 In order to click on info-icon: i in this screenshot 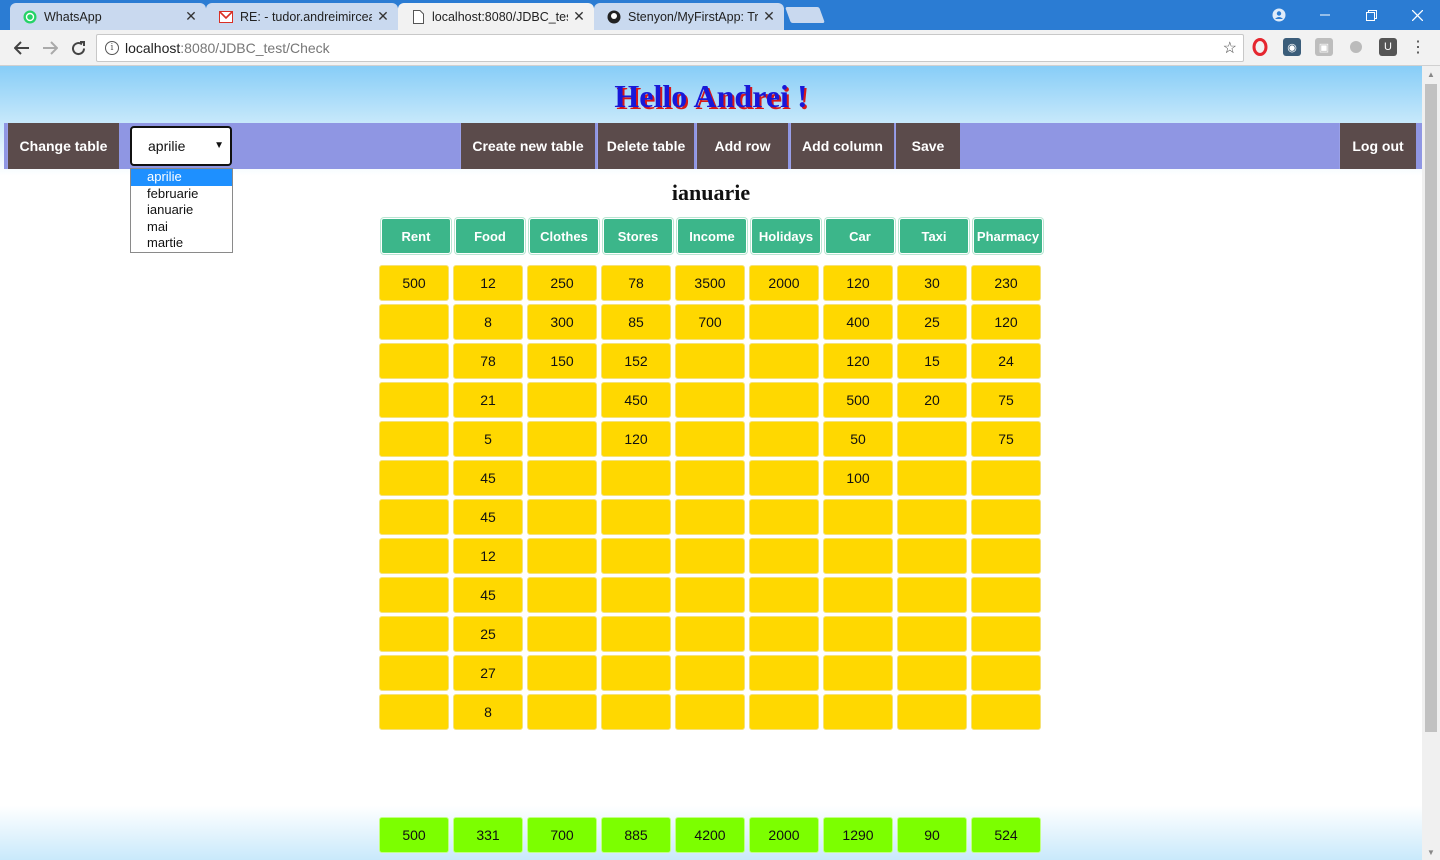, I will do `click(112, 48)`.